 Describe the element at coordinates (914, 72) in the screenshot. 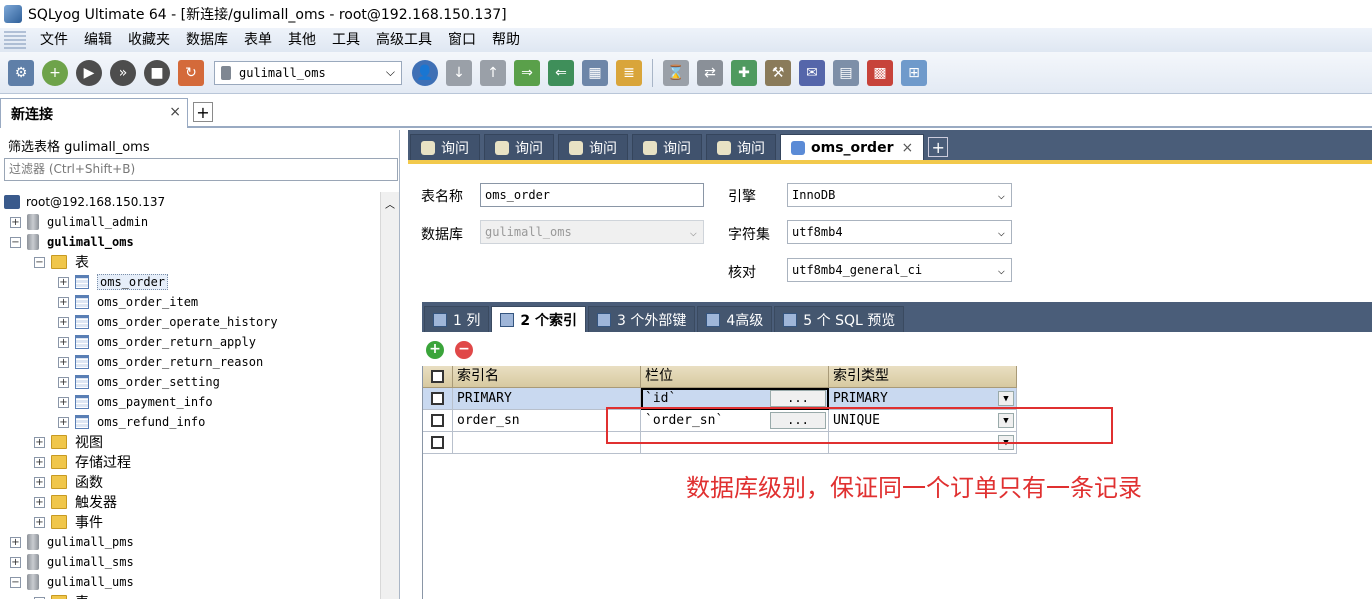

I see `schema-designer-icon: ⊞` at that location.